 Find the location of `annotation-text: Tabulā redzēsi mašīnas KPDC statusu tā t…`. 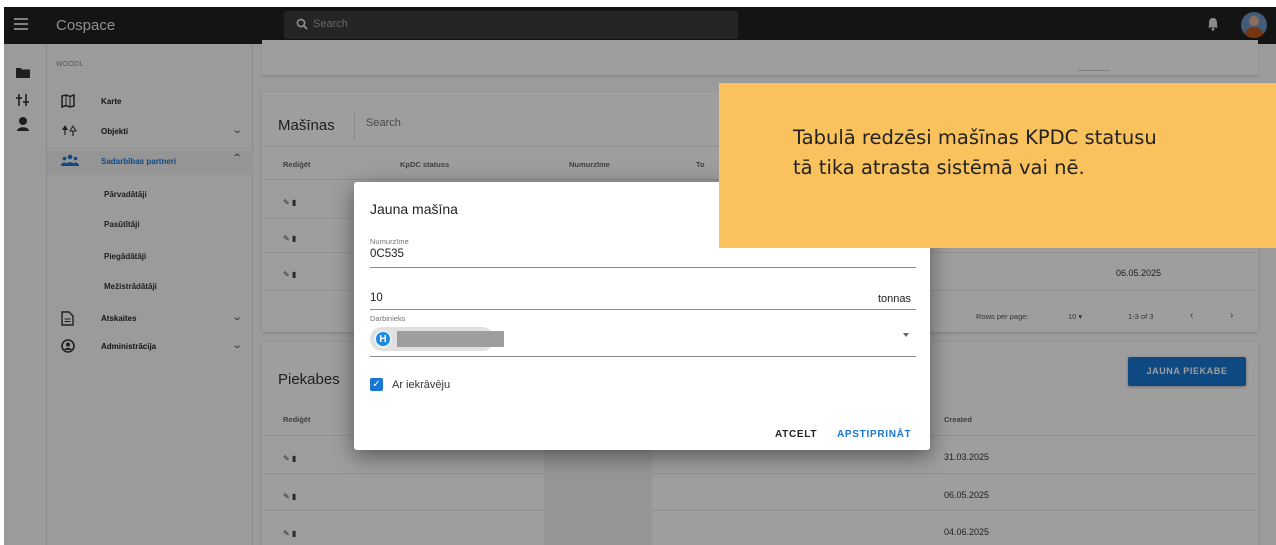

annotation-text: Tabulā redzēsi mašīnas KPDC statusu tā t… is located at coordinates (1034, 153).